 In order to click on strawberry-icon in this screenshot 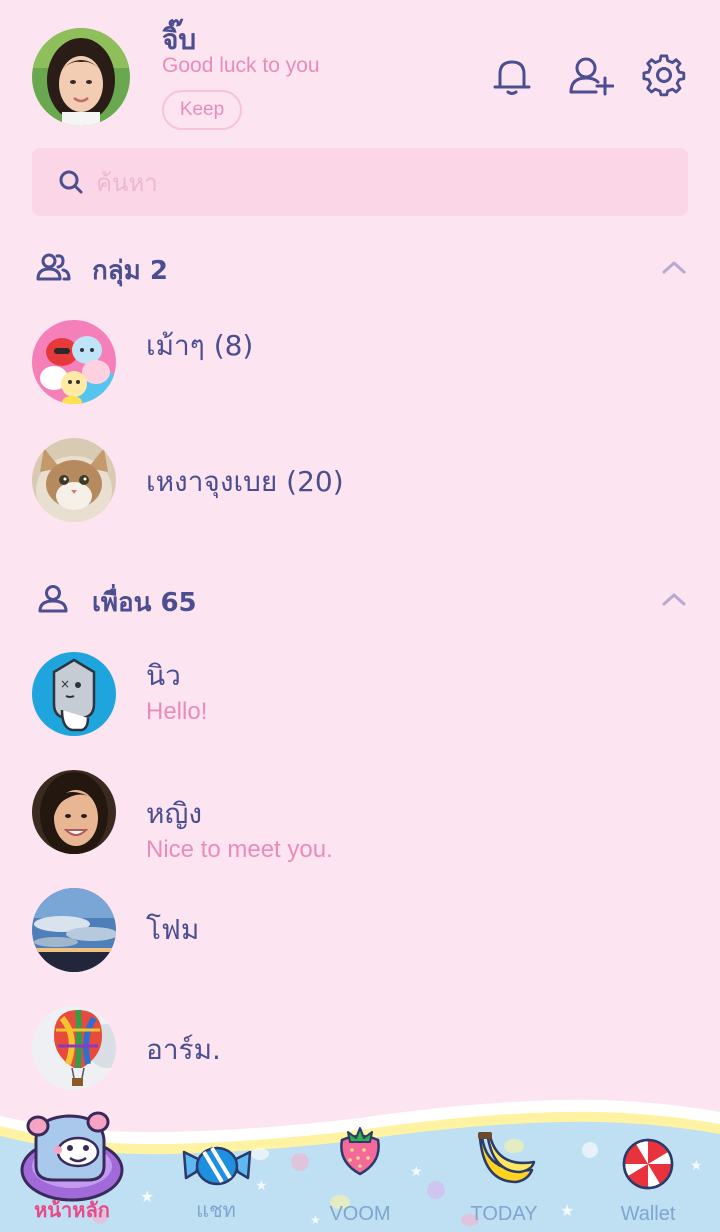, I will do `click(360, 1151)`.